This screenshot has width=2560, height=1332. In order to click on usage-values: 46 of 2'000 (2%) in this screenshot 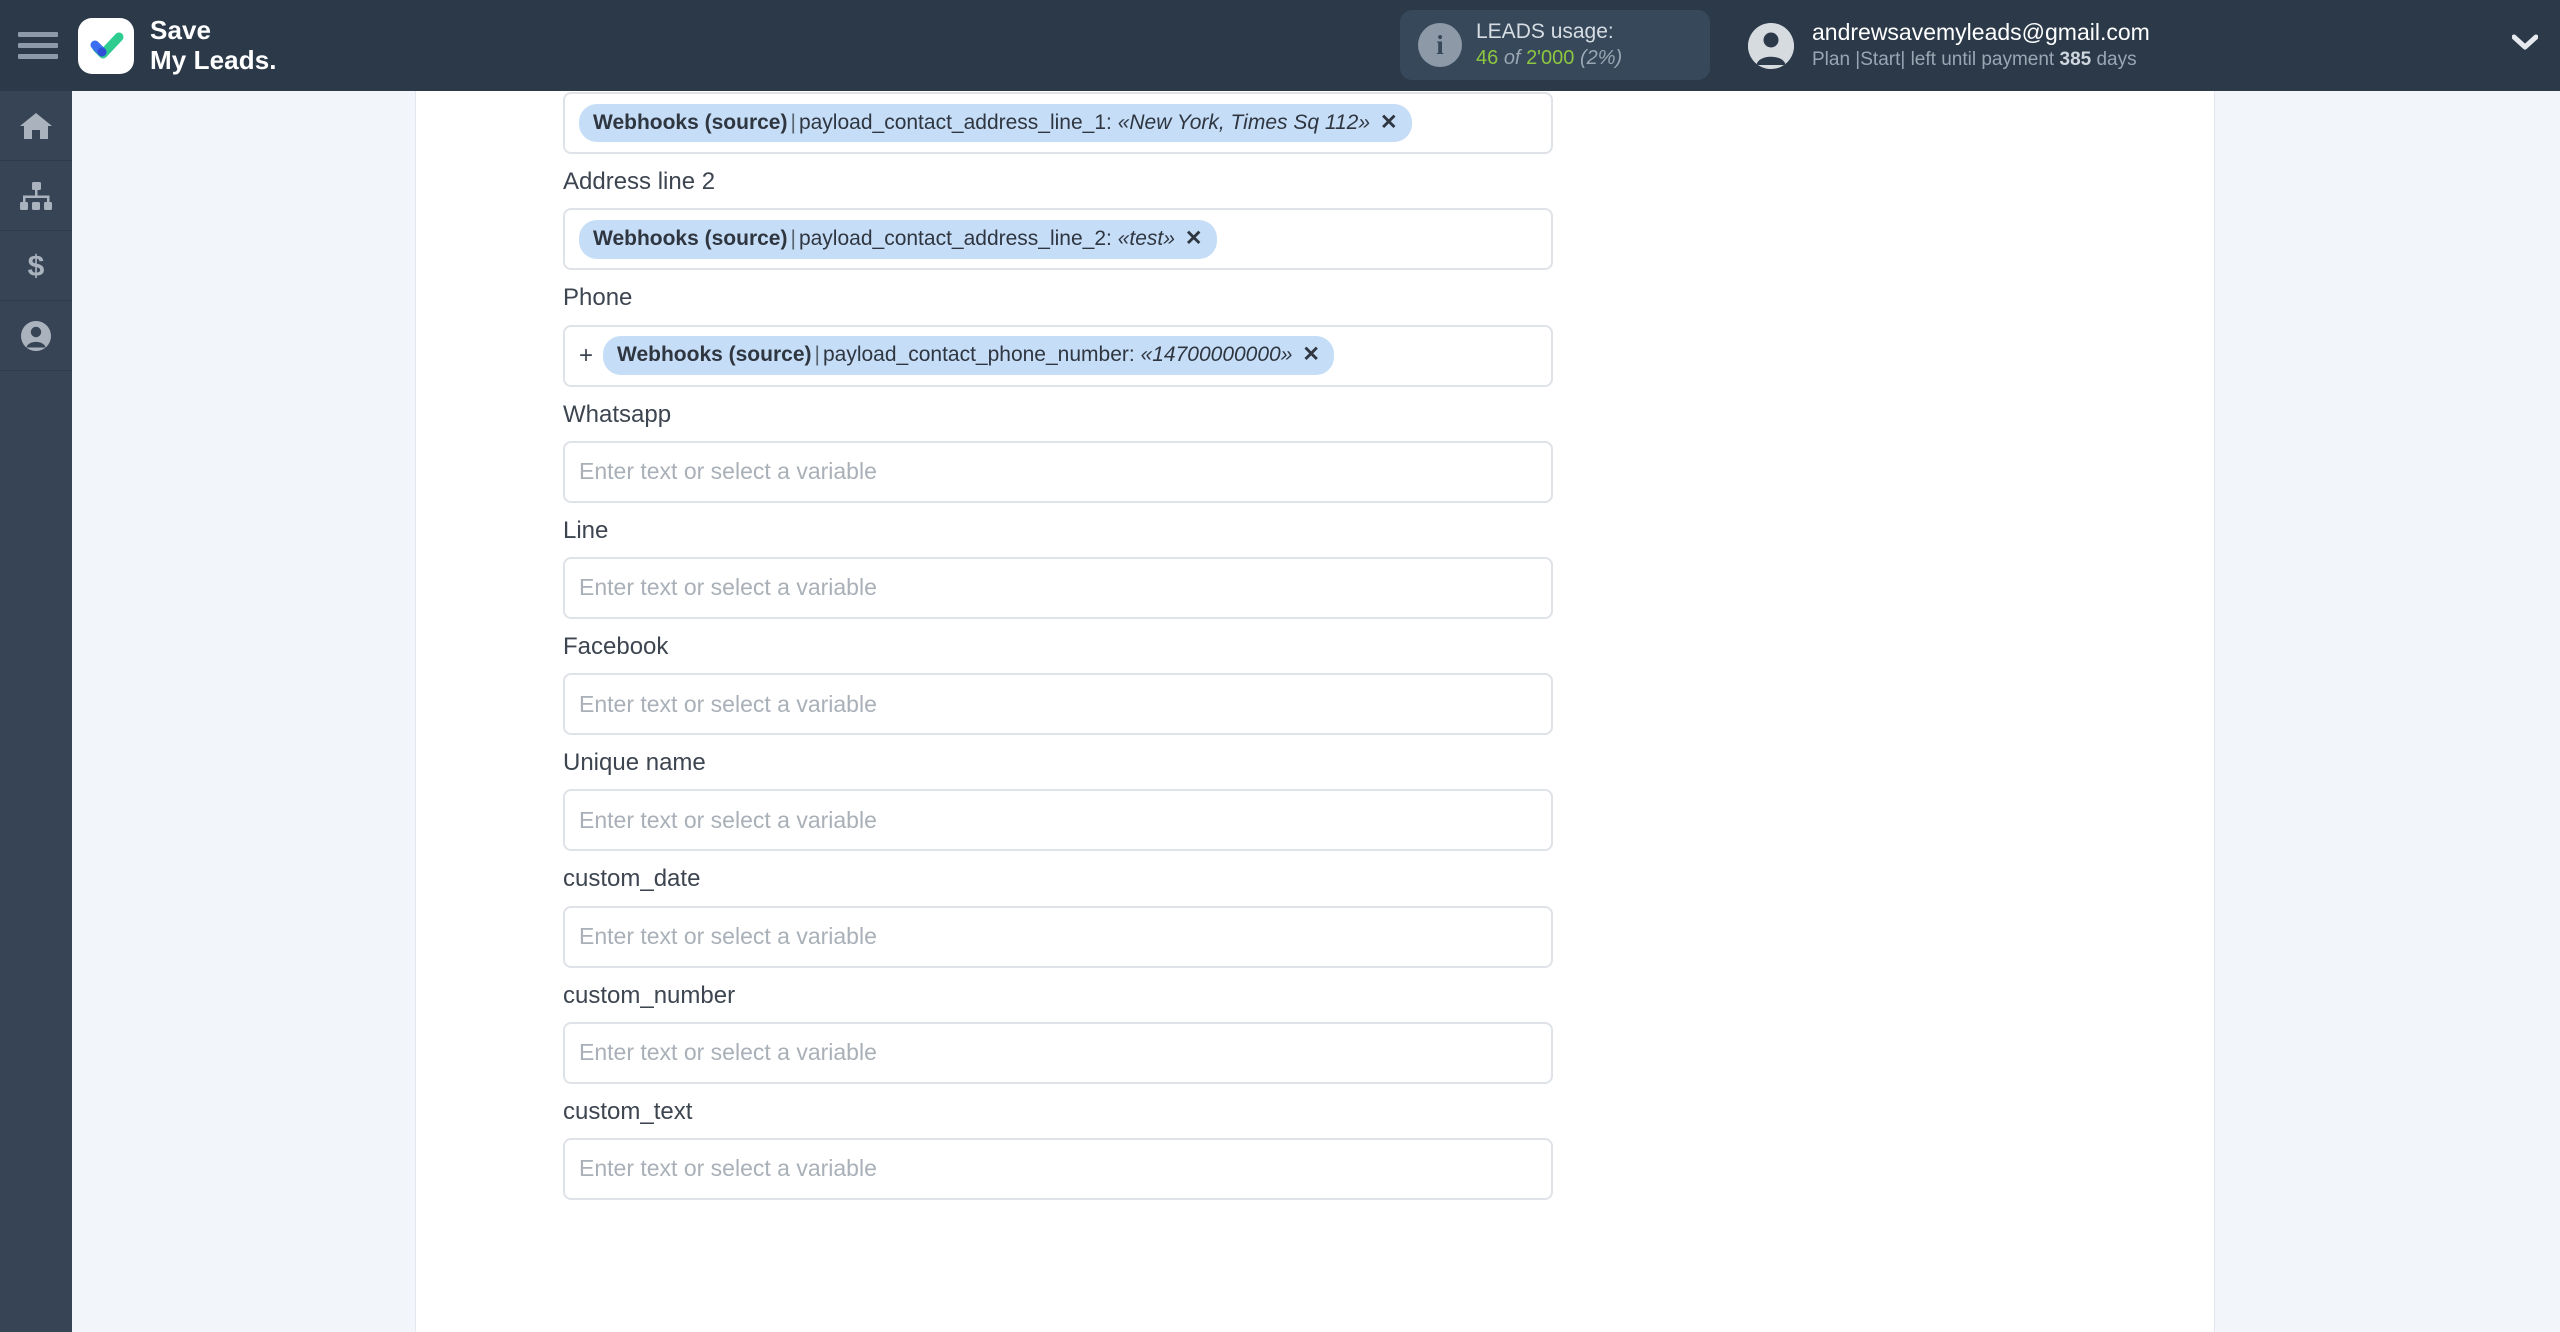, I will do `click(1549, 59)`.